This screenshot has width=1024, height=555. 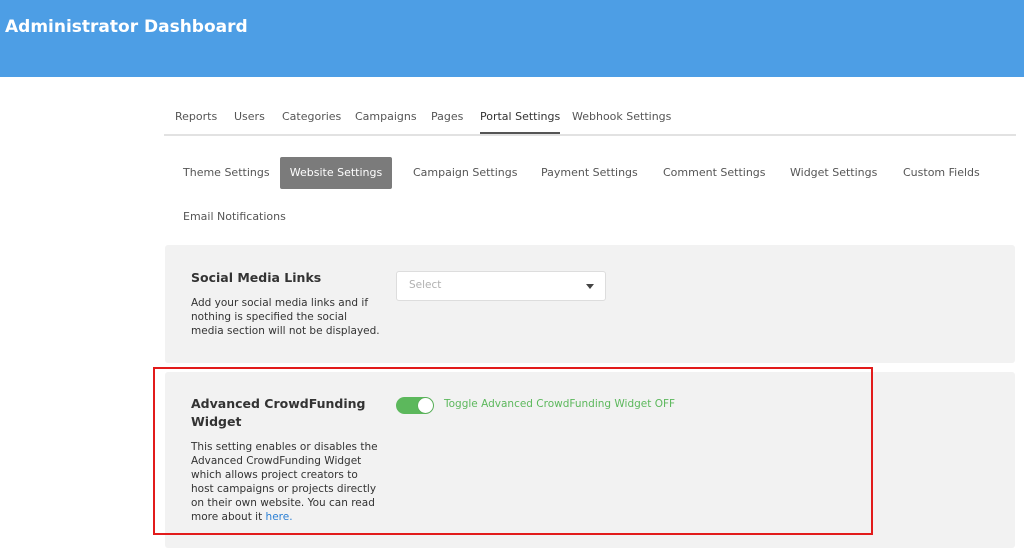 What do you see at coordinates (256, 277) in the screenshot?
I see `social-media-title: Social Media Links` at bounding box center [256, 277].